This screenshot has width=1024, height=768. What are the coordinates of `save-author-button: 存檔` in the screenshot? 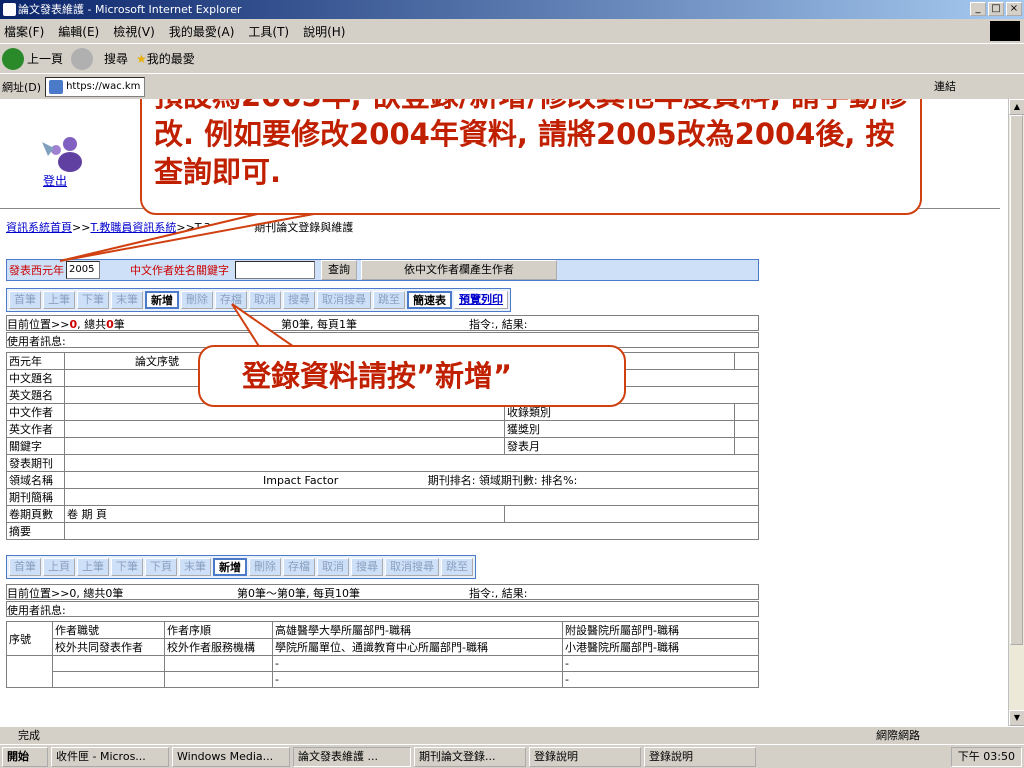 It's located at (299, 567).